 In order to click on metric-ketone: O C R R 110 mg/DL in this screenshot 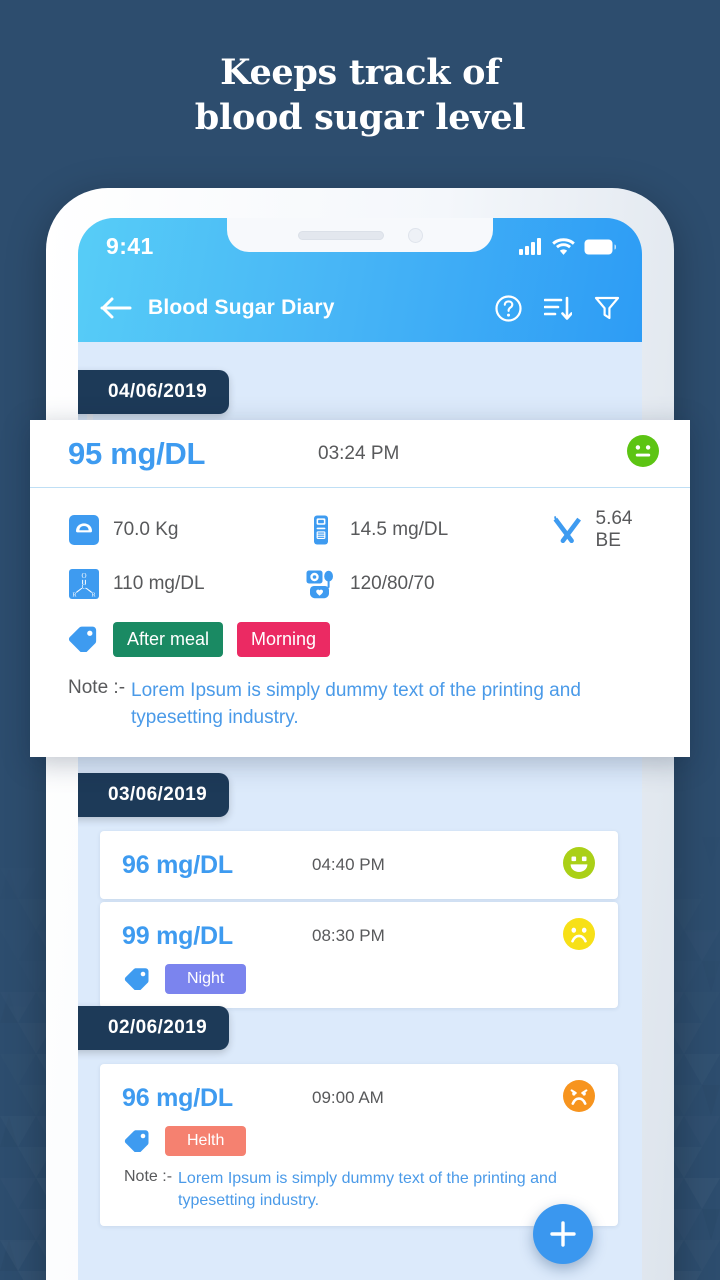, I will do `click(186, 584)`.